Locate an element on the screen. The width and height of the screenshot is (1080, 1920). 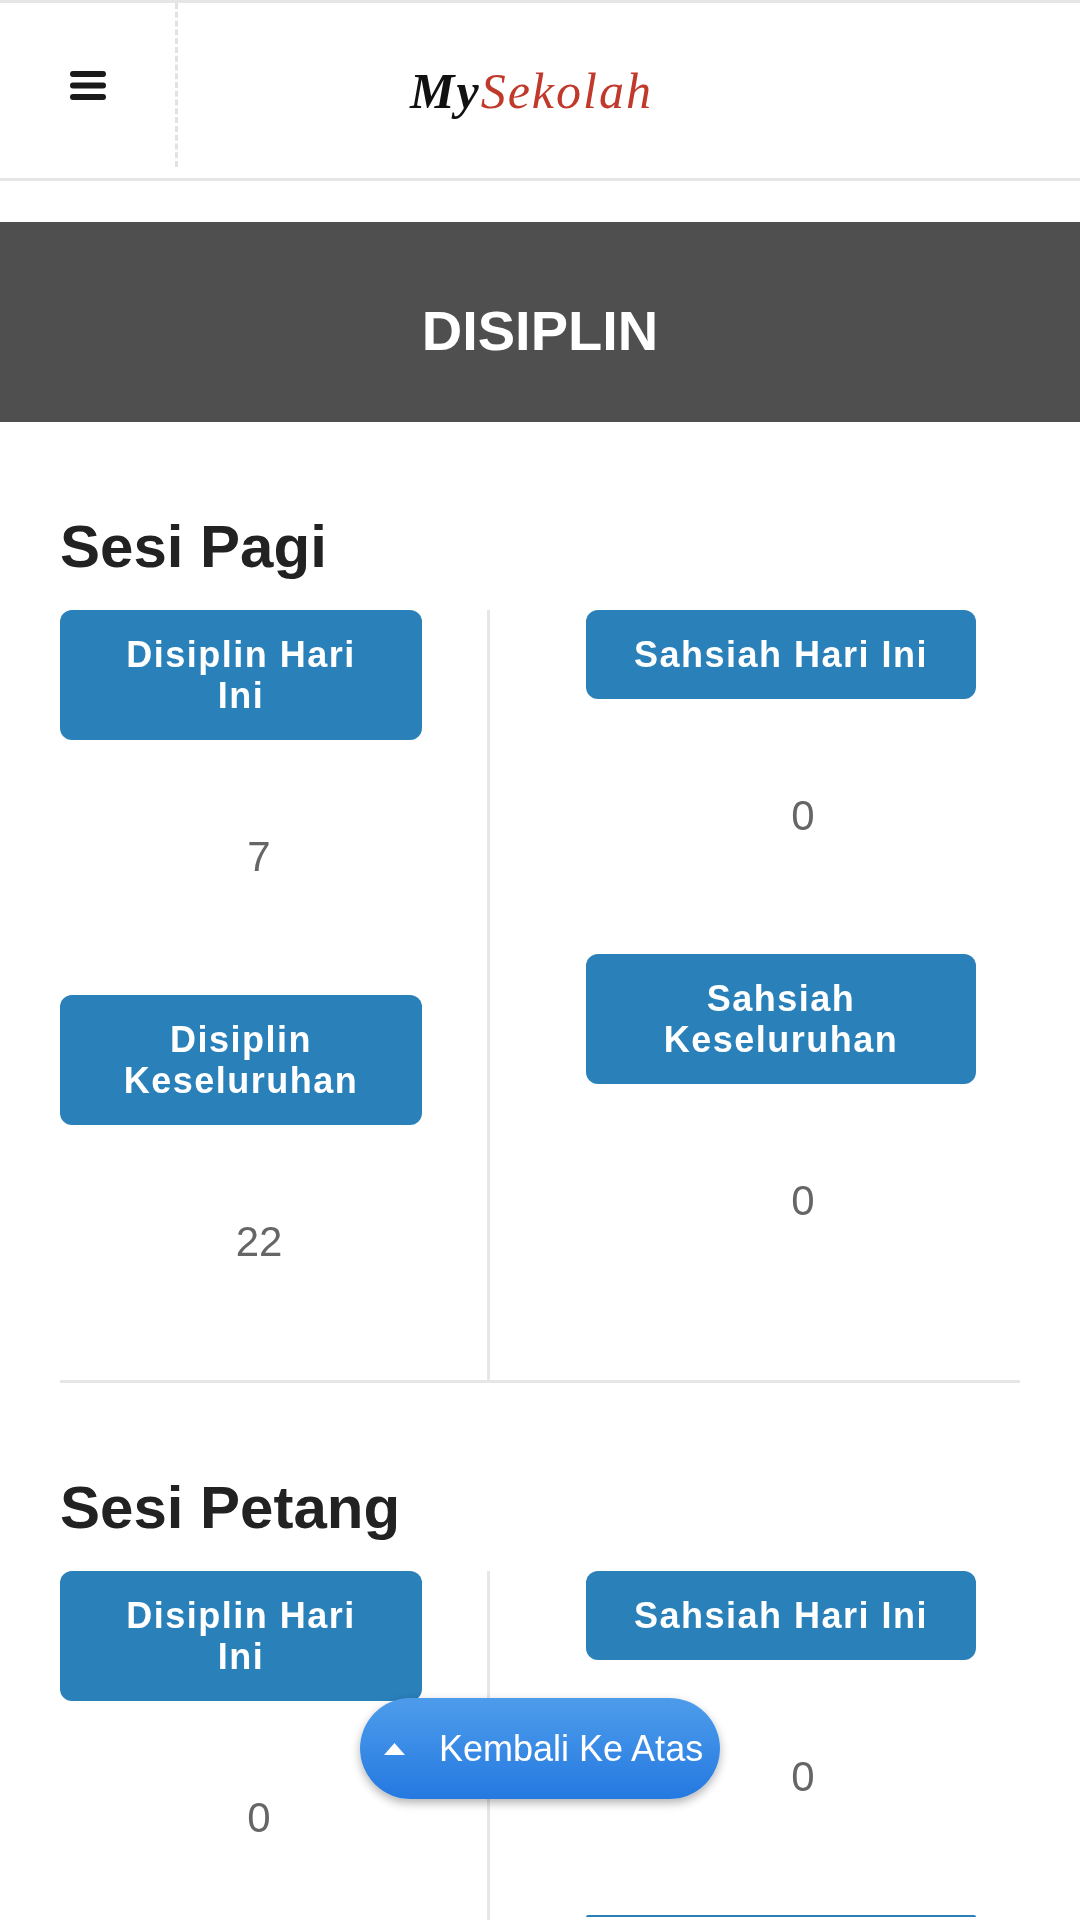
section-title: Sesi Pagi is located at coordinates (194, 547).